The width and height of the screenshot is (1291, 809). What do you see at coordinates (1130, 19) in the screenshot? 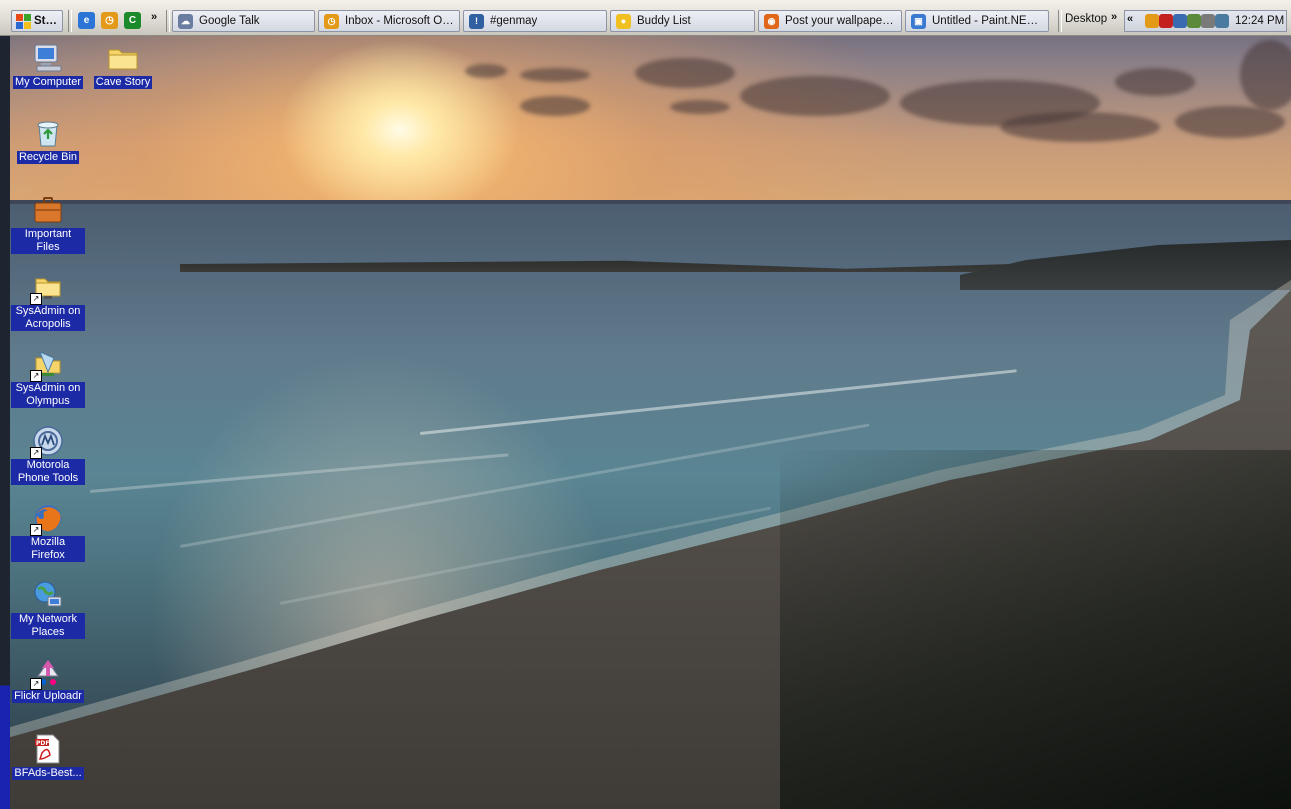
I see `tray-expand-button: «` at bounding box center [1130, 19].